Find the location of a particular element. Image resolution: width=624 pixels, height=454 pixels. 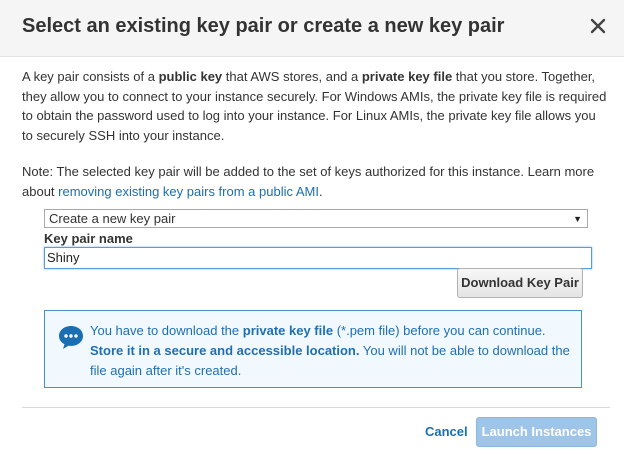

intro-text-2: that AWS stores, and a is located at coordinates (292, 76).